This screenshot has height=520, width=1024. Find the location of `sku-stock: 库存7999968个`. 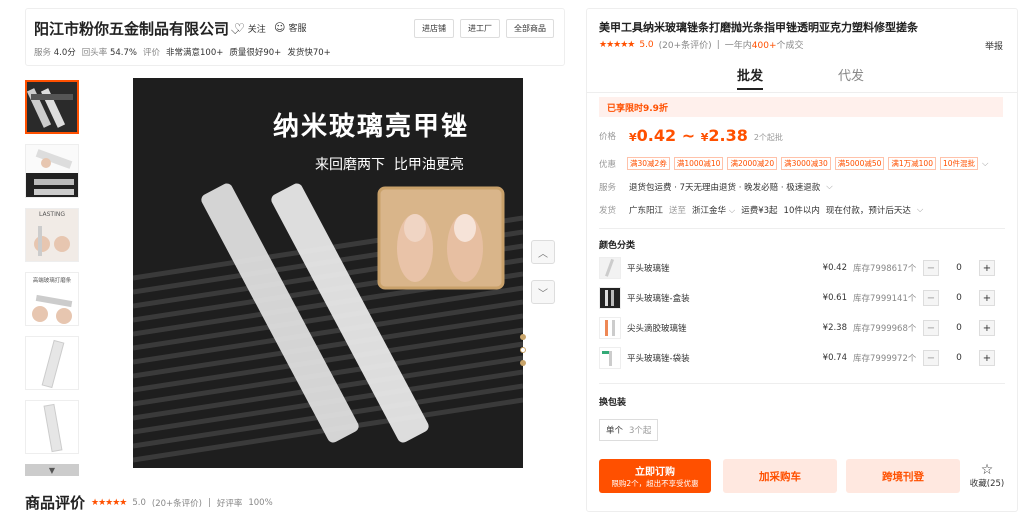

sku-stock: 库存7999968个 is located at coordinates (885, 329).